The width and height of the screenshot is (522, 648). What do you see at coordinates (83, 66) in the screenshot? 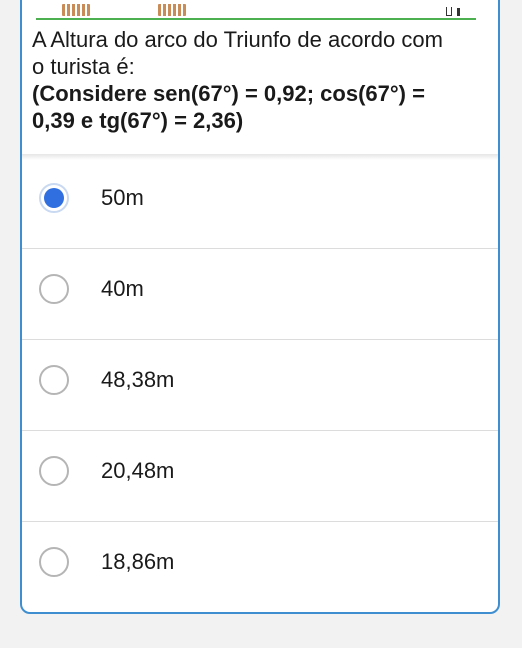
I see `question-line-2: o turista é:` at bounding box center [83, 66].